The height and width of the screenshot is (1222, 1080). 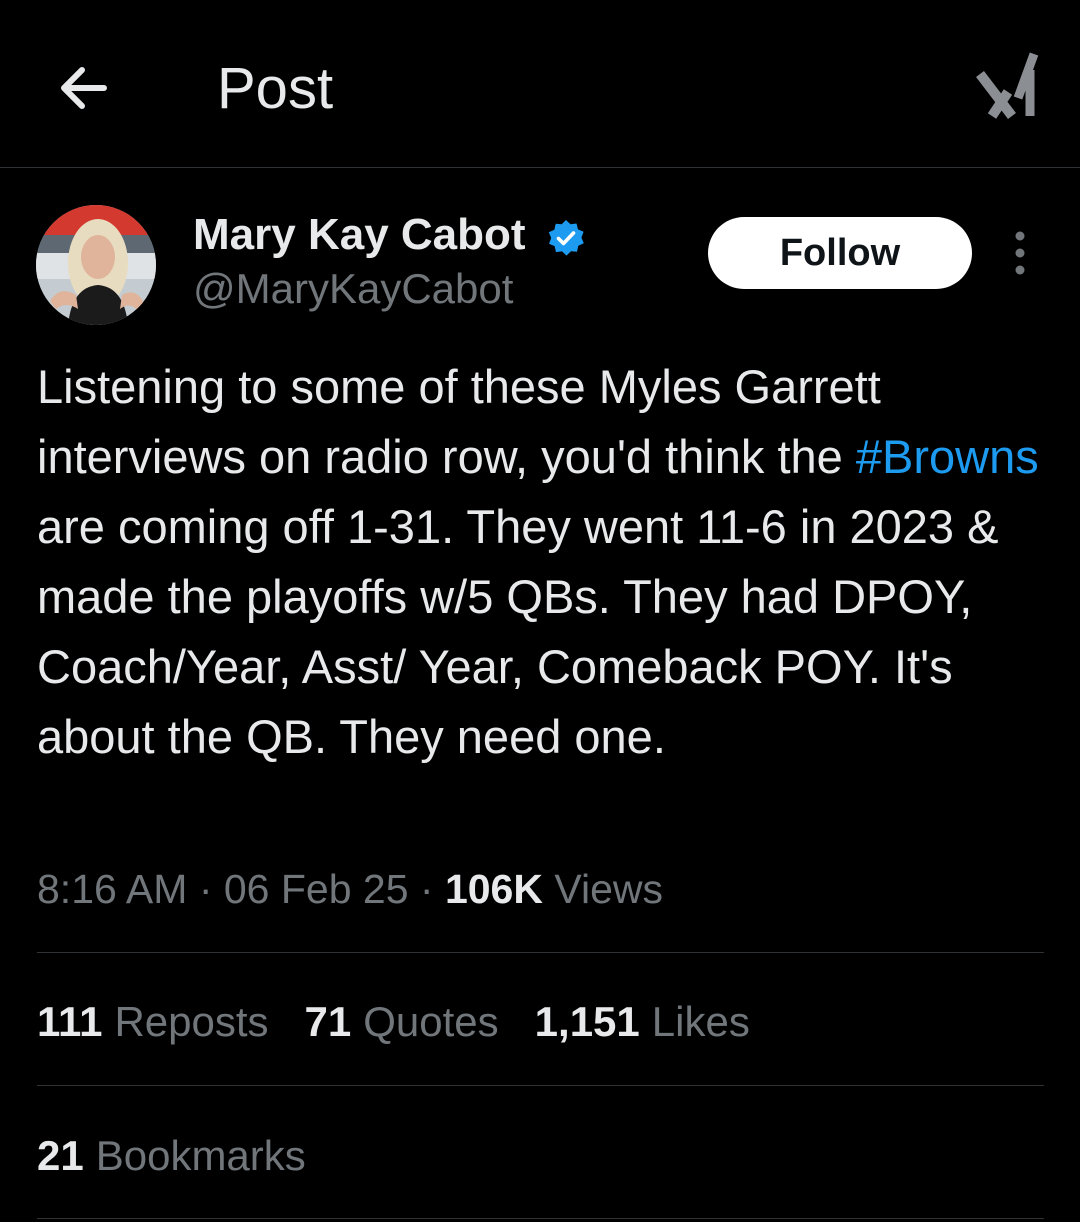 What do you see at coordinates (200, 1155) in the screenshot?
I see `bookmarks-label: Bookmarks` at bounding box center [200, 1155].